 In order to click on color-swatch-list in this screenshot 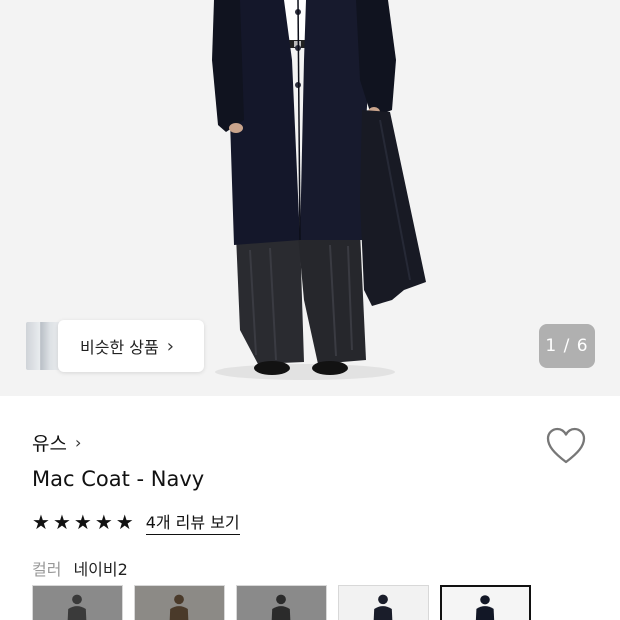, I will do `click(281, 602)`.